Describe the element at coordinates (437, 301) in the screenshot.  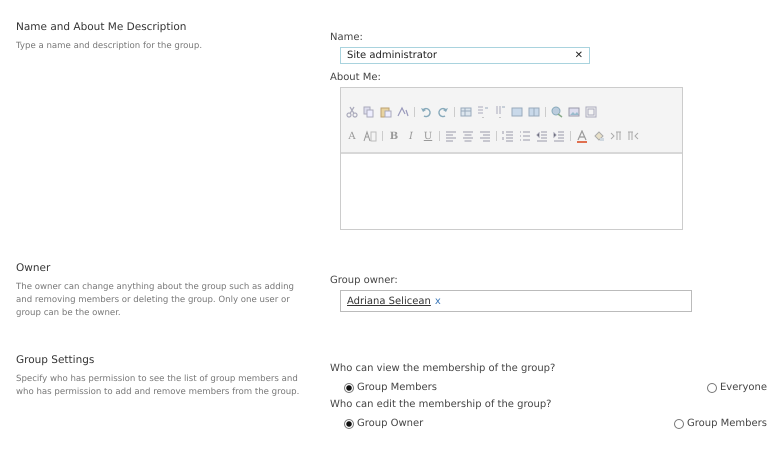
I see `remove-button: x` at that location.